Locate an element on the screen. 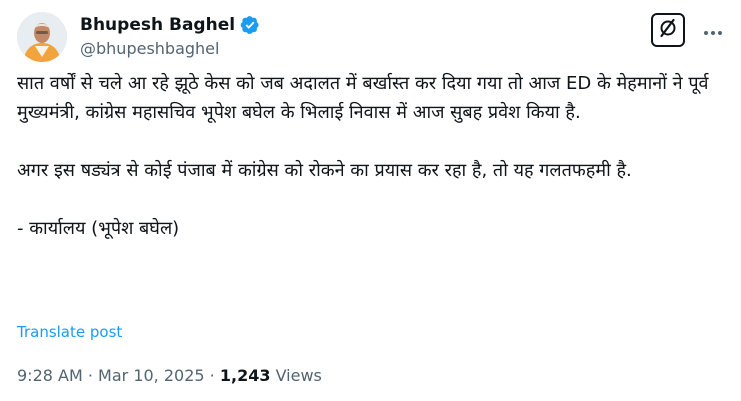 The image size is (741, 401). display-name-row: Bhupesh Baghel is located at coordinates (170, 25).